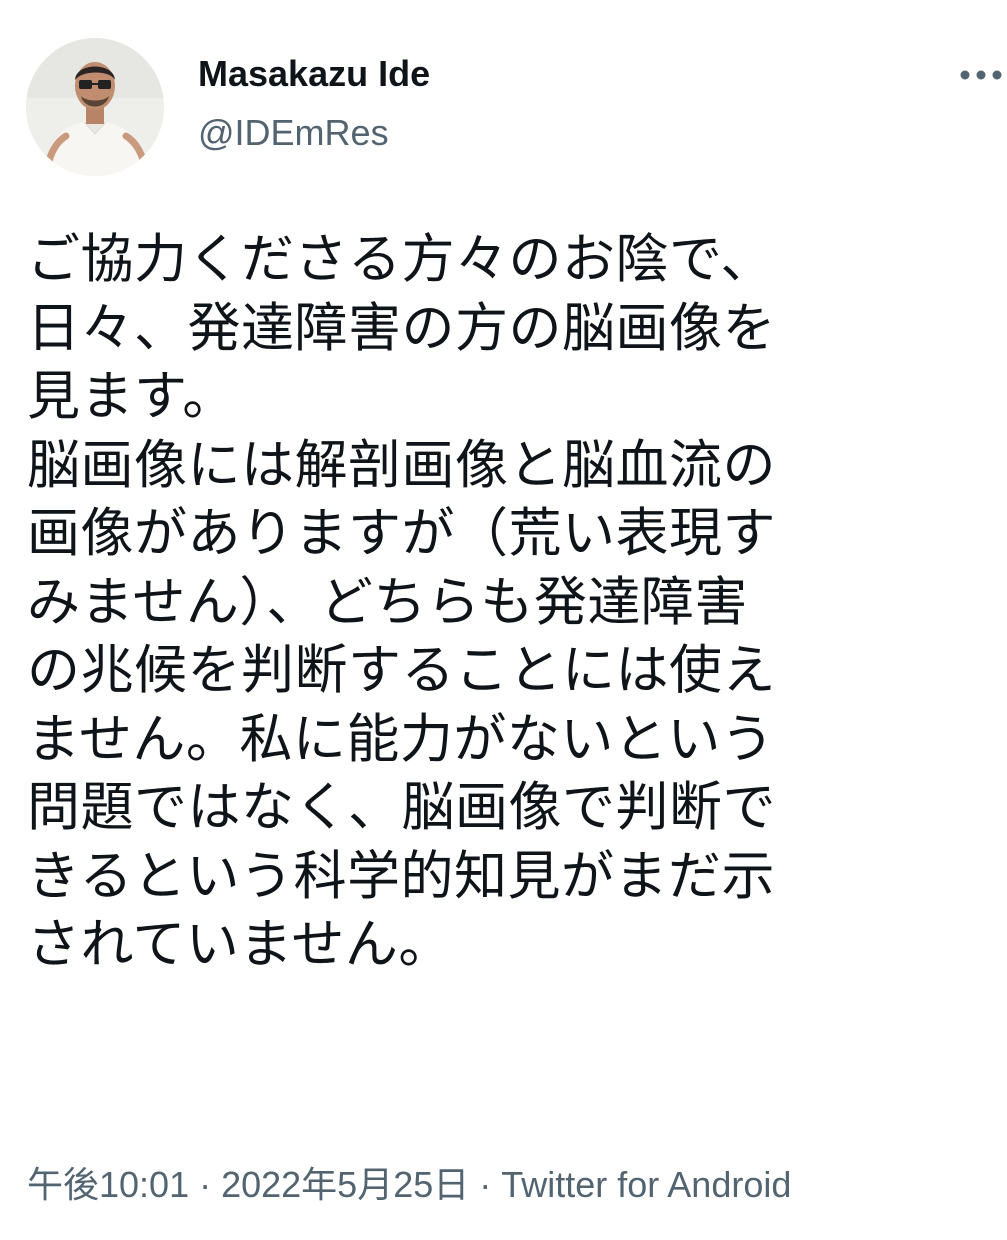  Describe the element at coordinates (314, 103) in the screenshot. I see `author-info: Masakazu Ide @IDEmRes` at that location.